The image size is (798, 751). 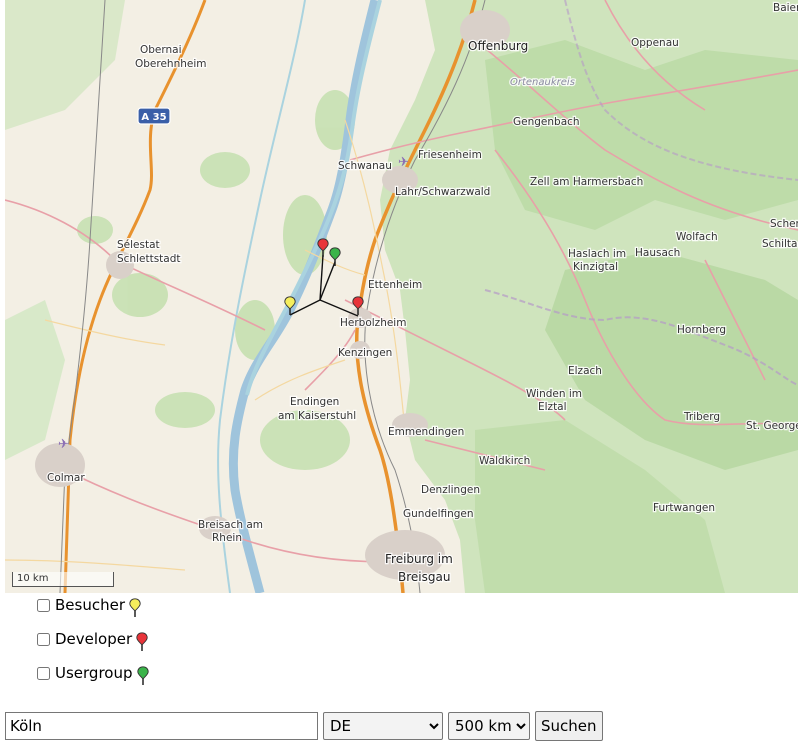 I want to click on search-bar: DE 500 km Suchen, so click(x=304, y=726).